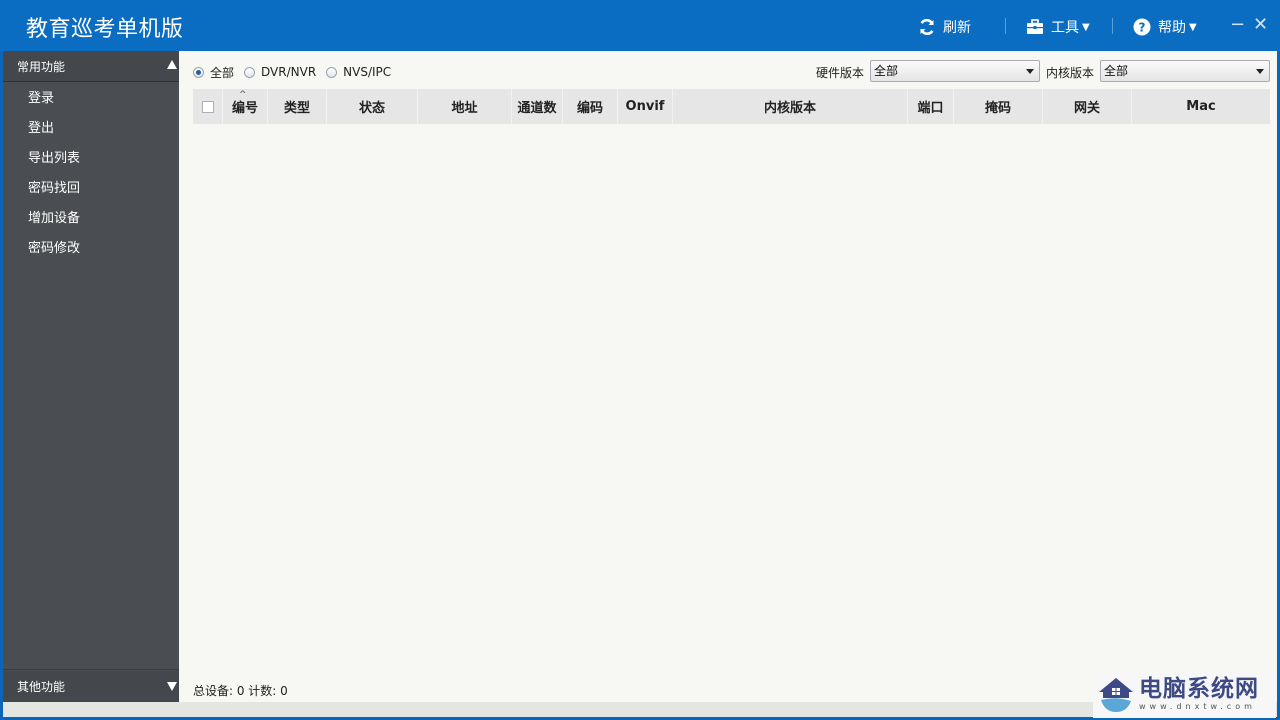 This screenshot has height=720, width=1280. What do you see at coordinates (54, 249) in the screenshot?
I see `sidebar-item-change-password: 密码修改` at bounding box center [54, 249].